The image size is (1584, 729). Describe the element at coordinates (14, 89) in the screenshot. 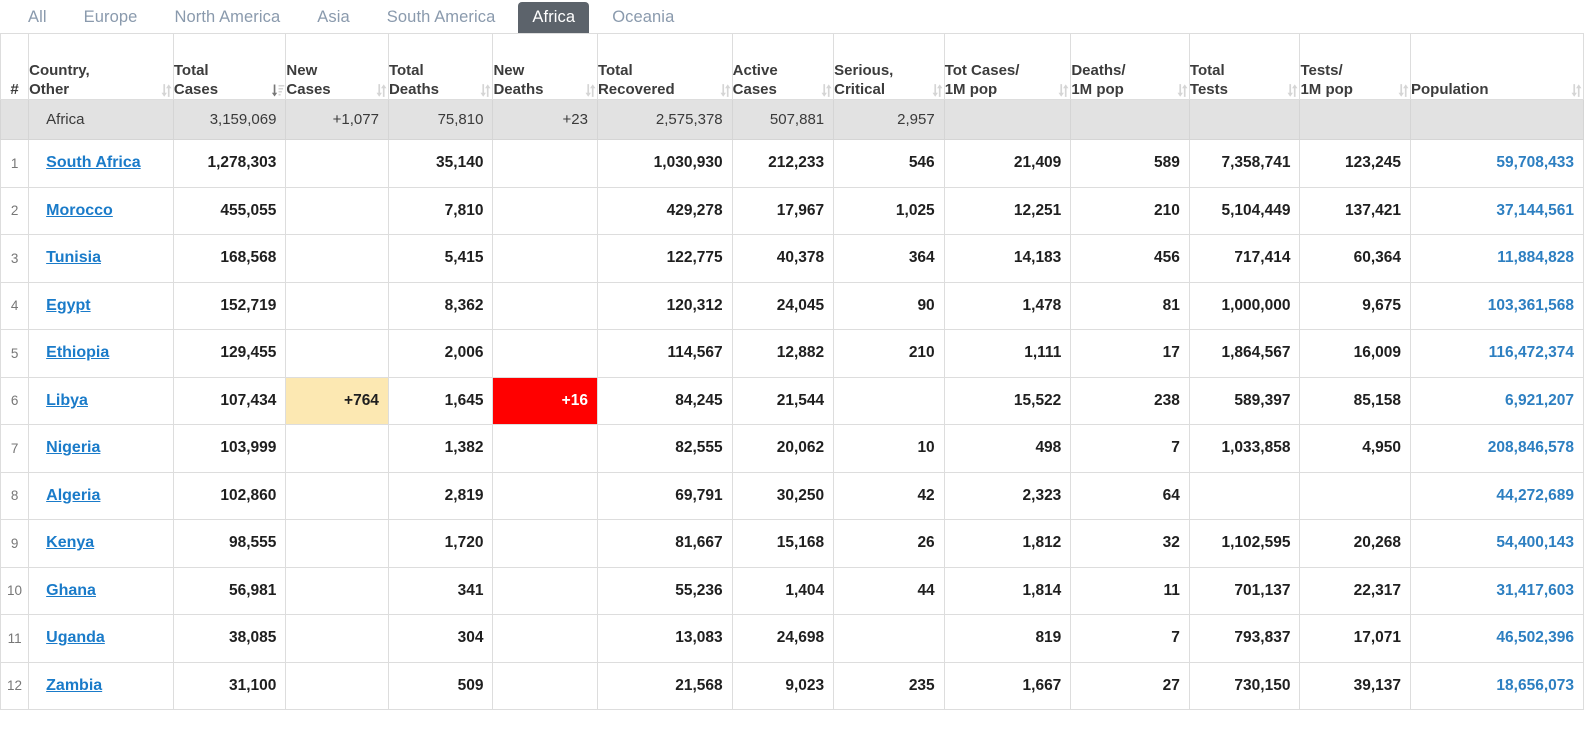

I see `column-header-label: #` at that location.